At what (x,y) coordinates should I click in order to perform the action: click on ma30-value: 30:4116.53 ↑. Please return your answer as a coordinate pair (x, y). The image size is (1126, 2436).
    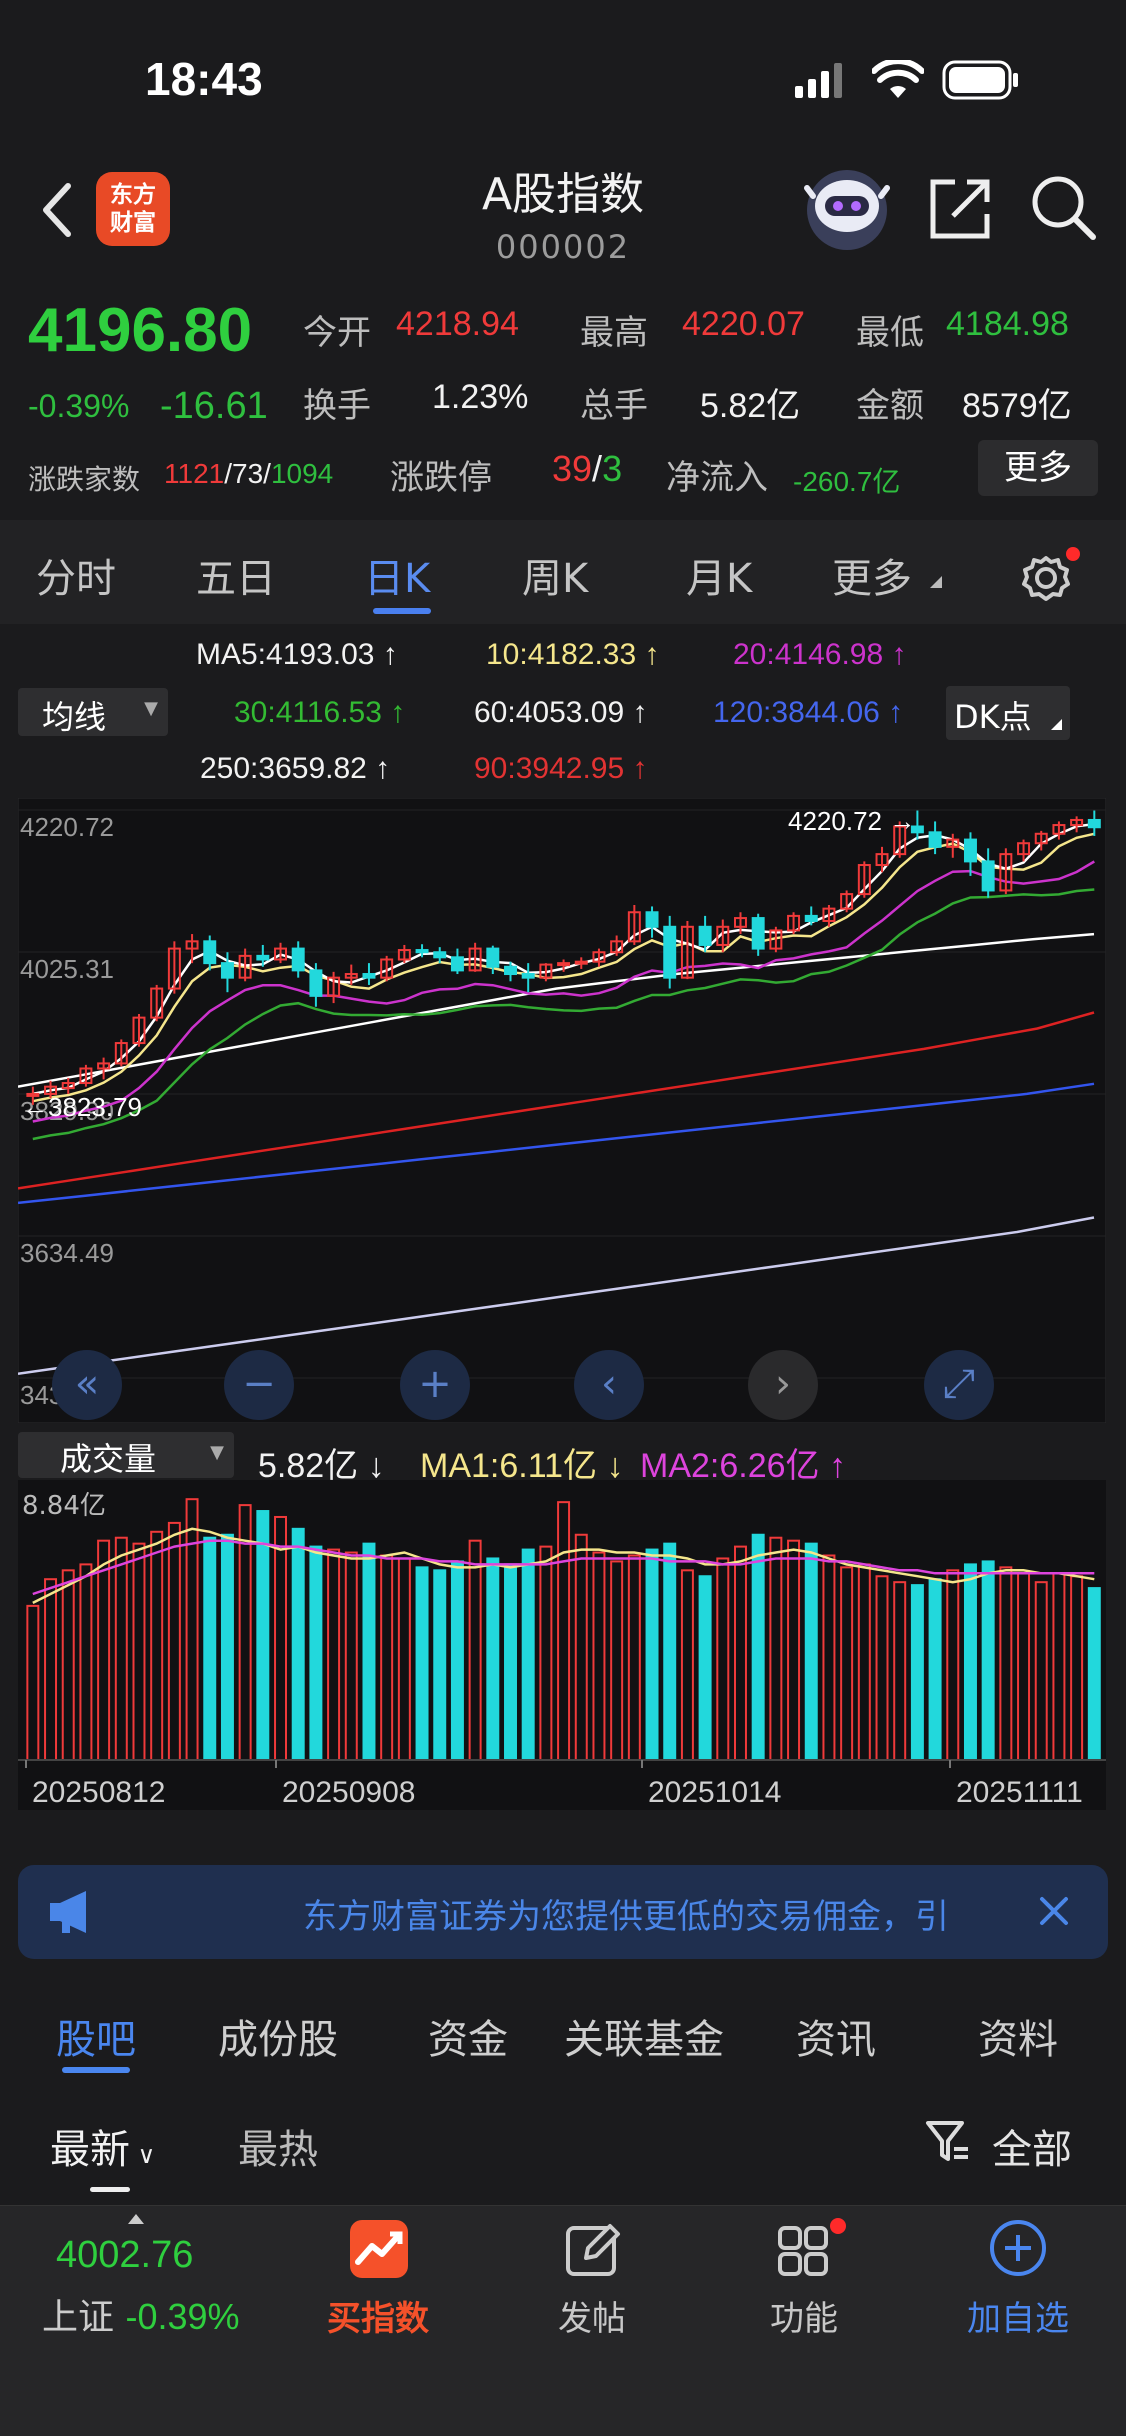
    Looking at the image, I should click on (320, 712).